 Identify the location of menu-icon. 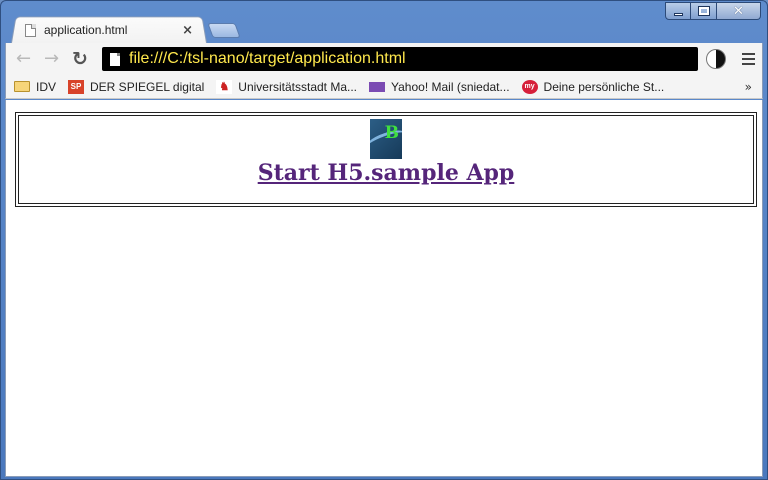
(748, 60).